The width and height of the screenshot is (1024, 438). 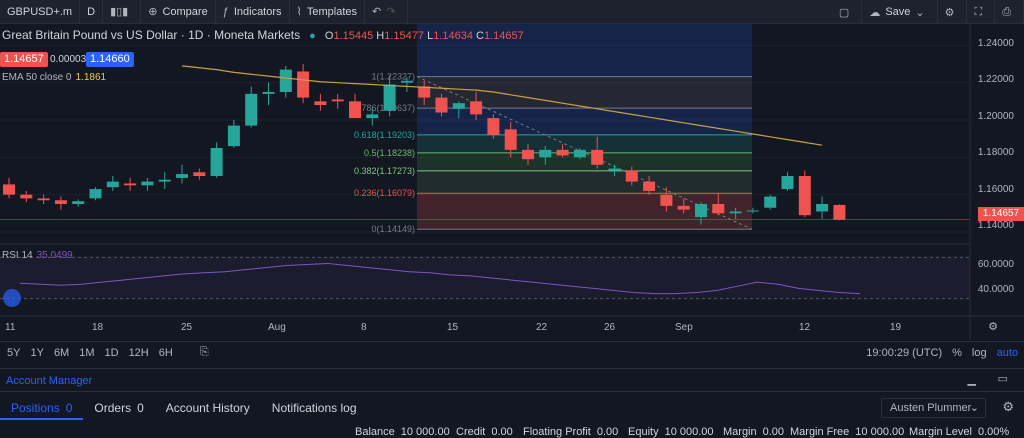 I want to click on price-tick-label: 1.20000, so click(x=995, y=116).